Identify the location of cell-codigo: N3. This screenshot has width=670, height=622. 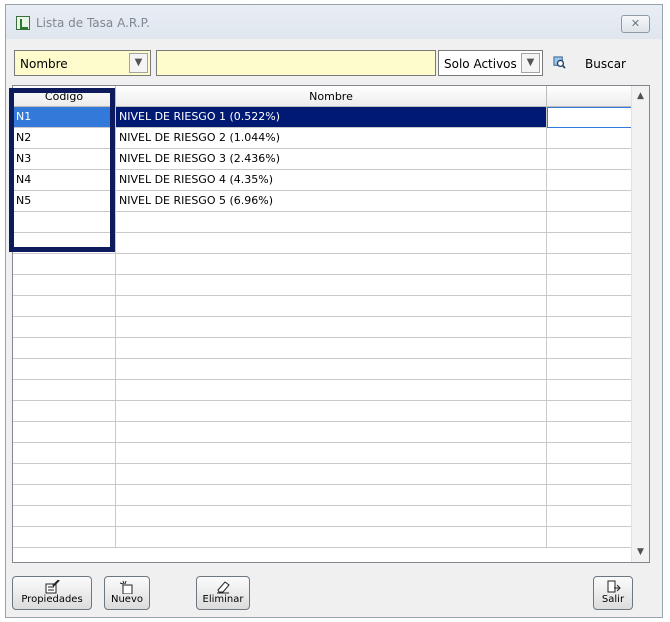
(64, 159).